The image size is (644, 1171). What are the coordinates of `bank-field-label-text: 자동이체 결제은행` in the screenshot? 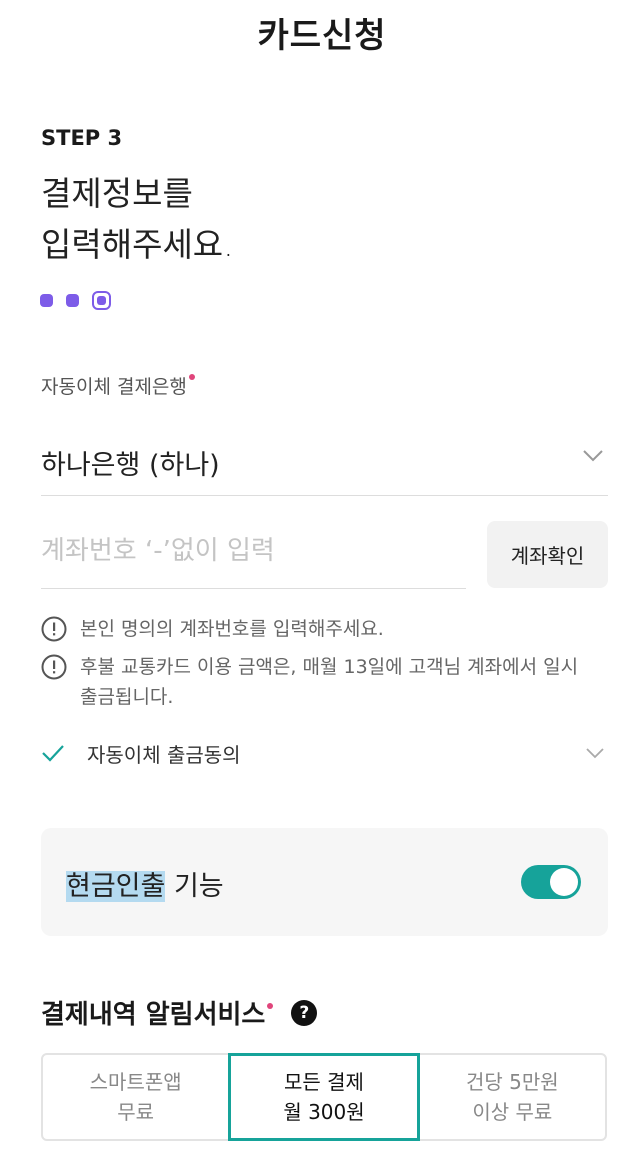 It's located at (114, 387).